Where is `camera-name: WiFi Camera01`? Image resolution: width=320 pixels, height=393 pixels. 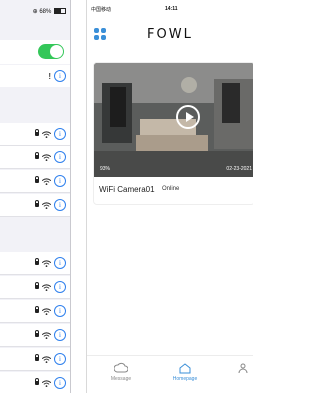
camera-name: WiFi Camera01 is located at coordinates (127, 189).